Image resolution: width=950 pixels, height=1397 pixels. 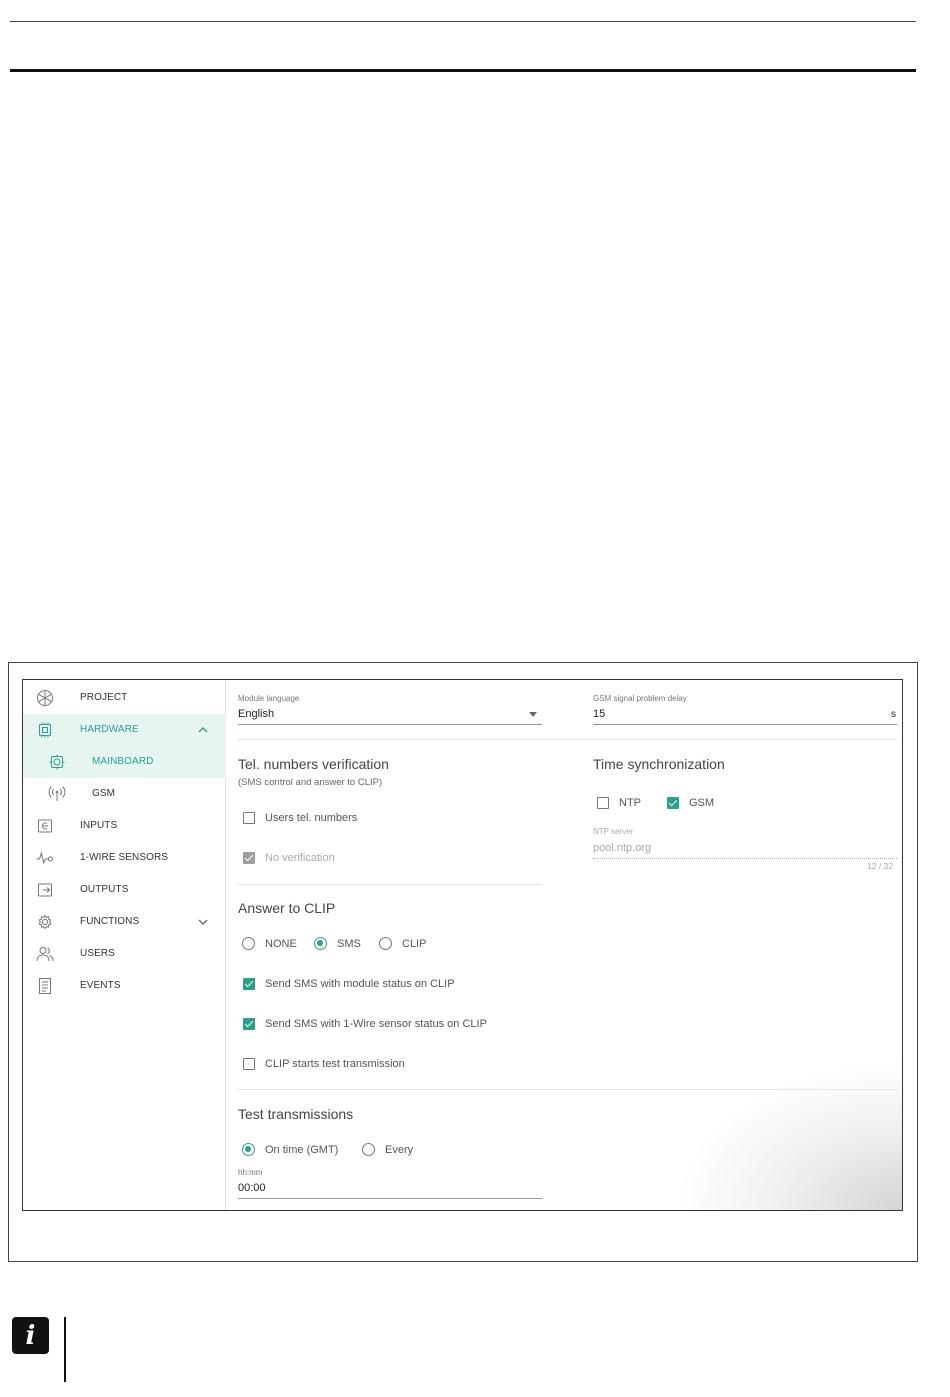 I want to click on sidebar-item-label: FUNCTIONS, so click(x=110, y=921).